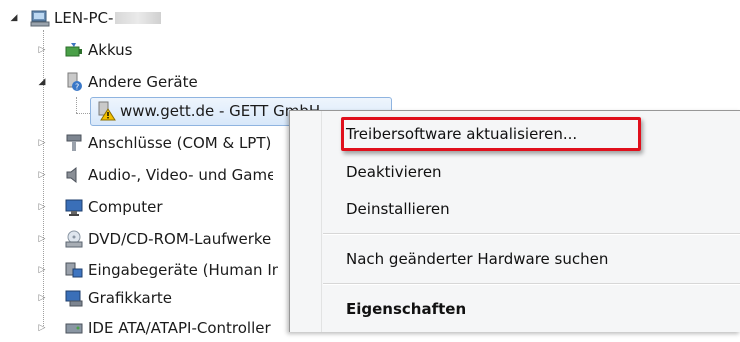  Describe the element at coordinates (130, 298) in the screenshot. I see `tree-item-label: Grafikkarte` at that location.